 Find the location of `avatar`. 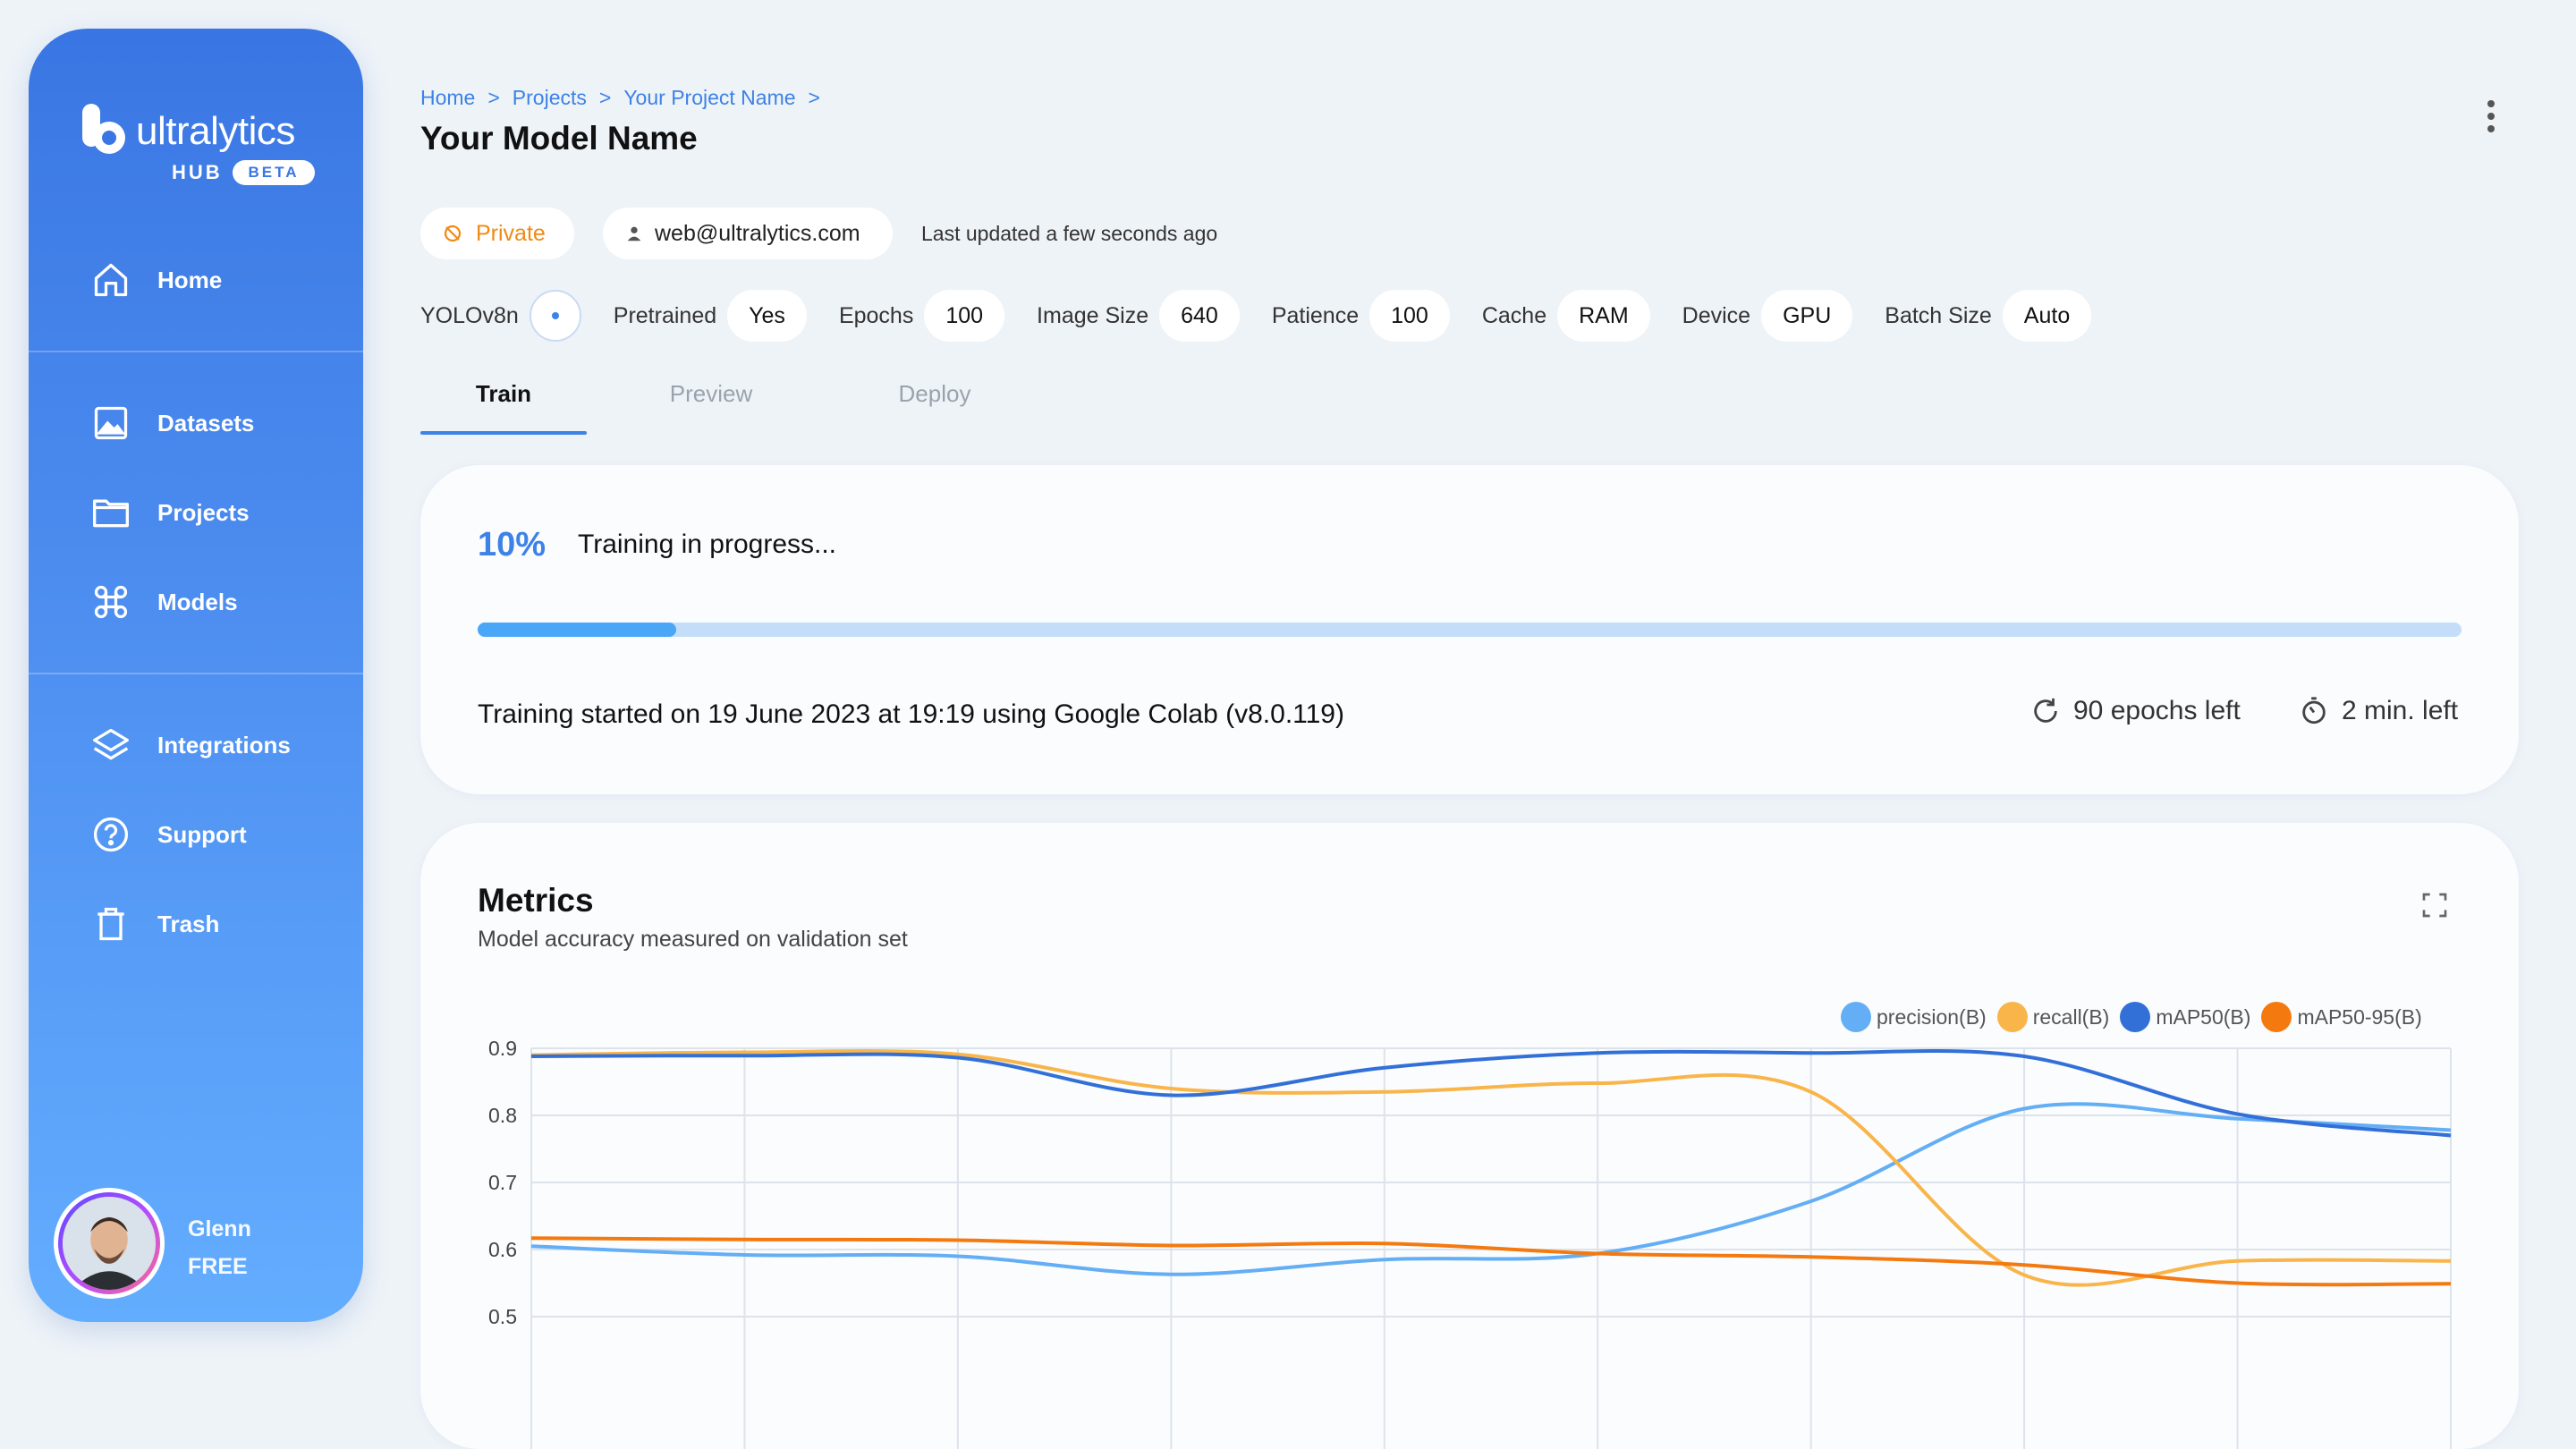

avatar is located at coordinates (109, 1243).